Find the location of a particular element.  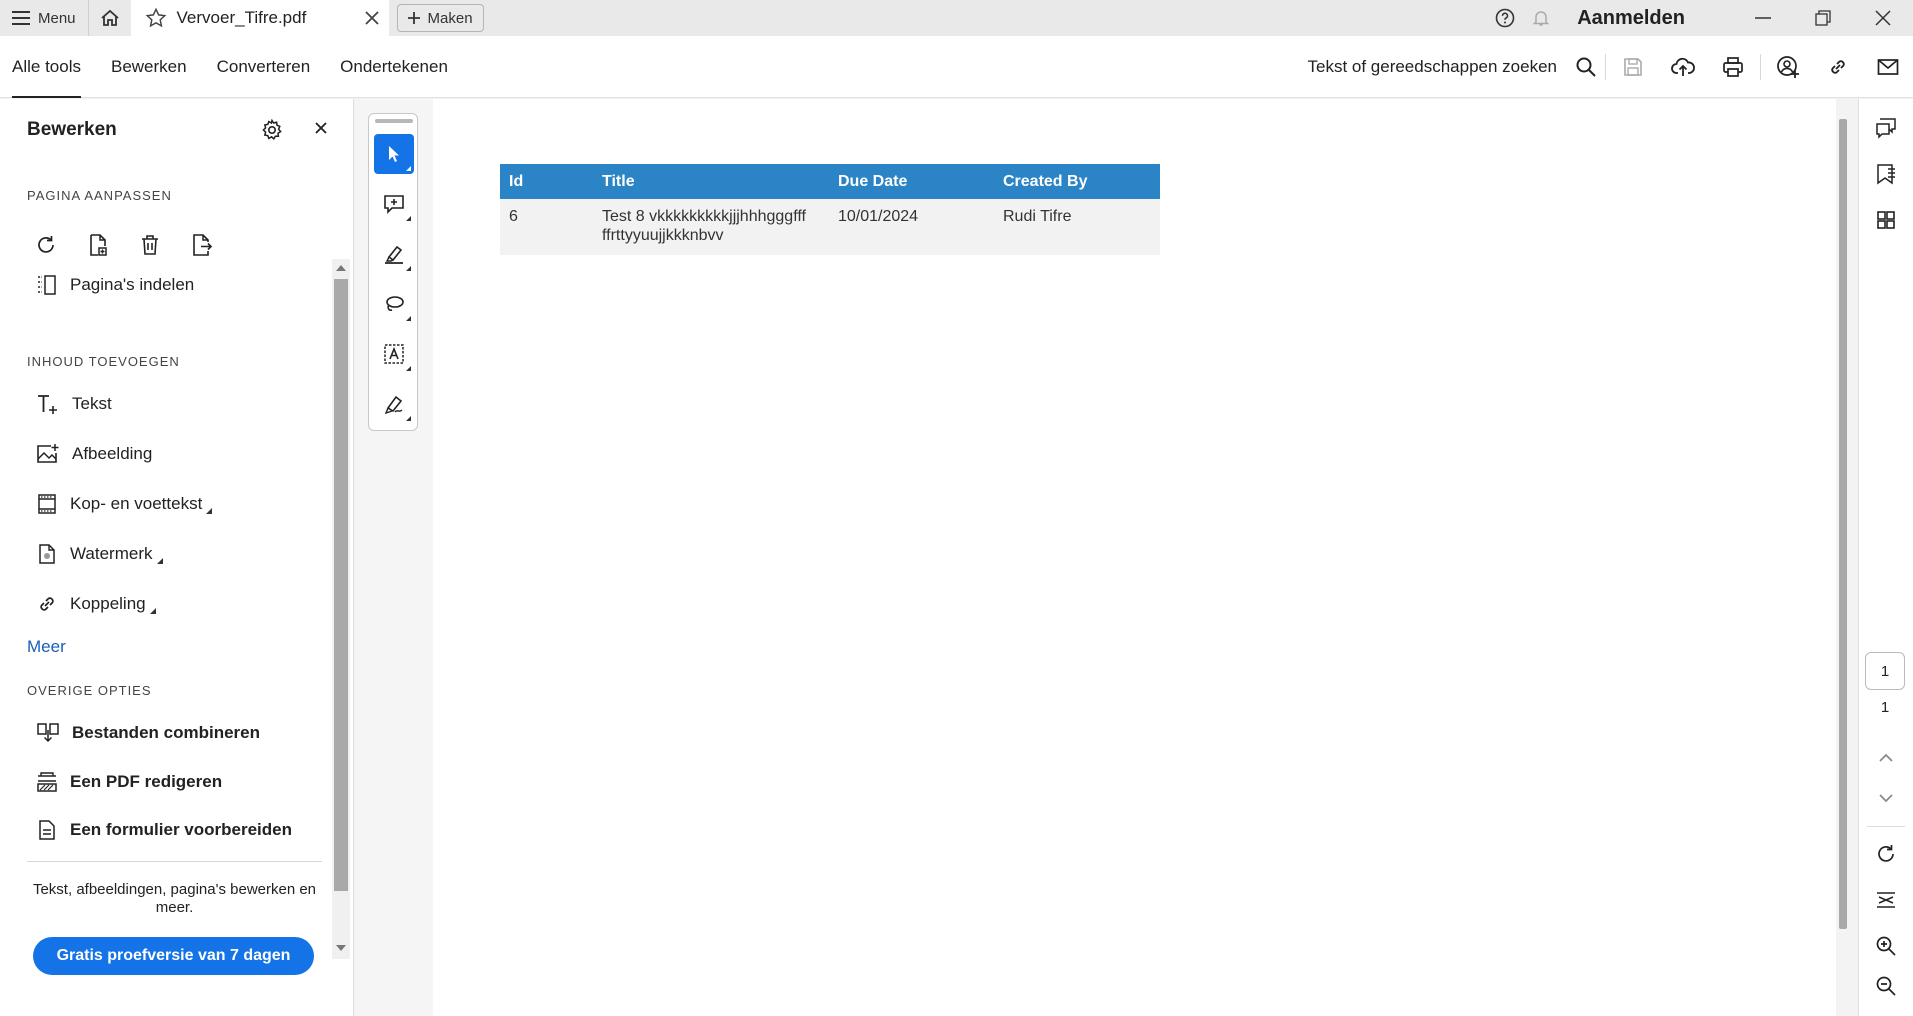

table-cell-due-date: 10/01/2024 is located at coordinates (911, 227).